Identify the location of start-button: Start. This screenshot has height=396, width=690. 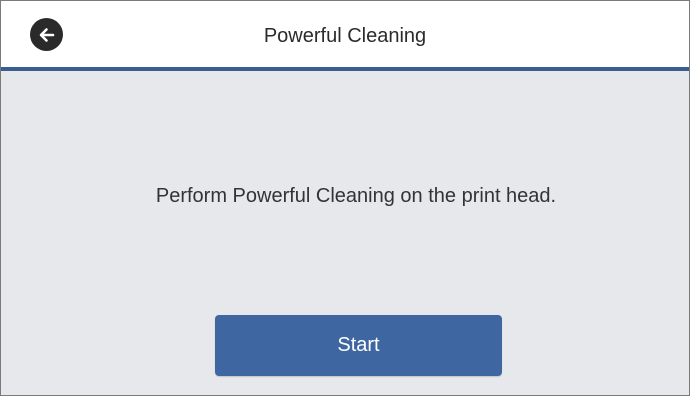
(358, 345).